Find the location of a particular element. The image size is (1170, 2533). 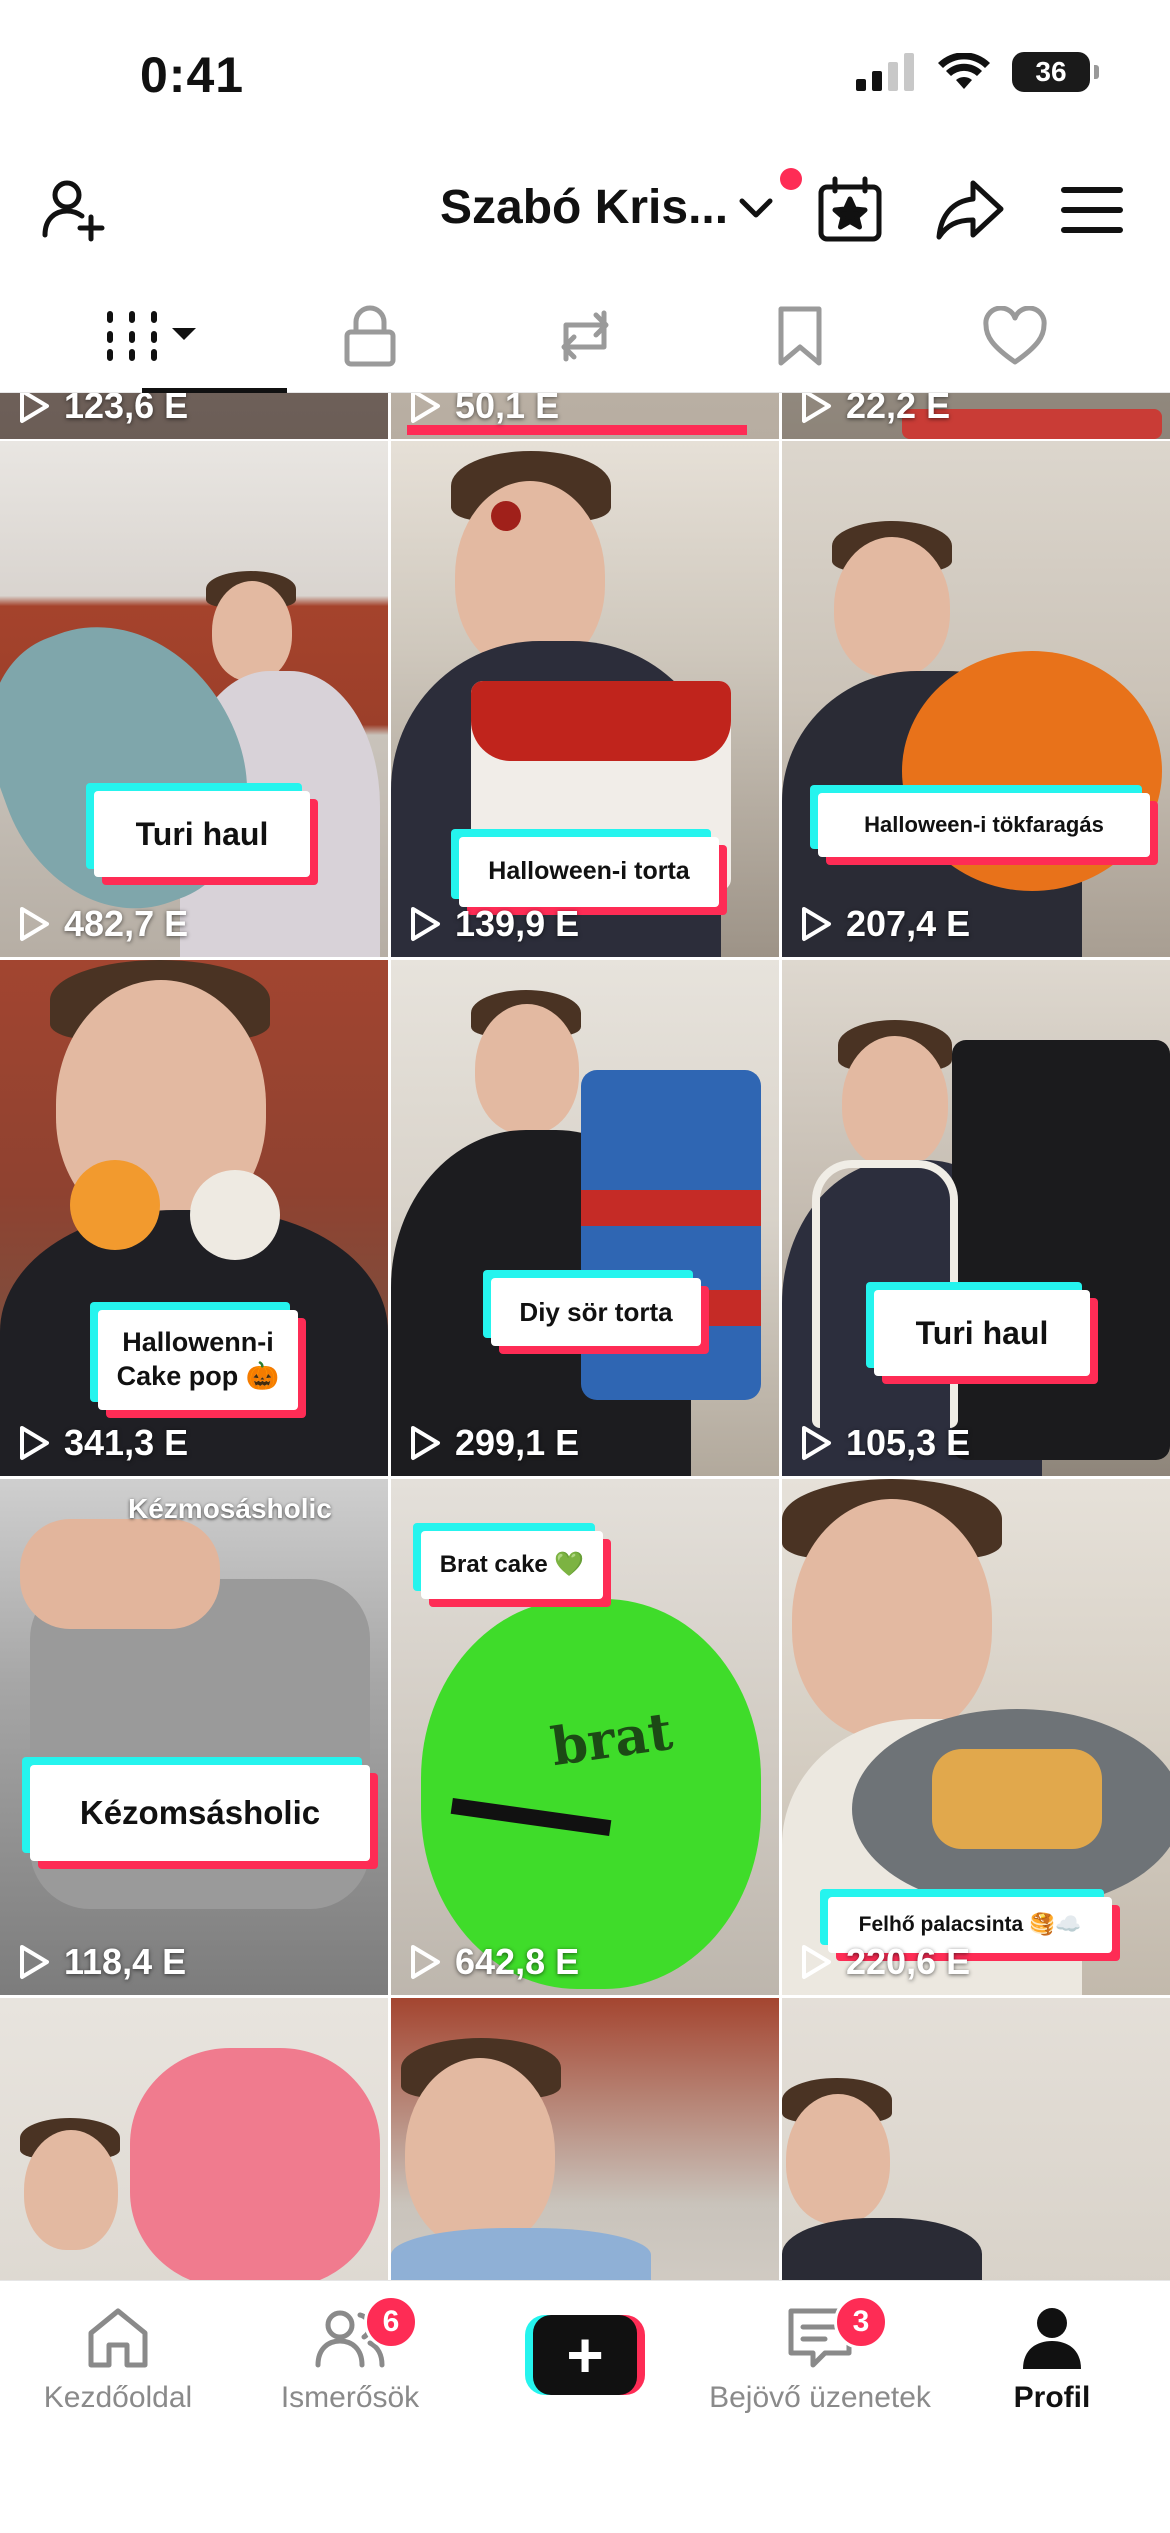

video-tile: 22,2 E is located at coordinates (976, 416).